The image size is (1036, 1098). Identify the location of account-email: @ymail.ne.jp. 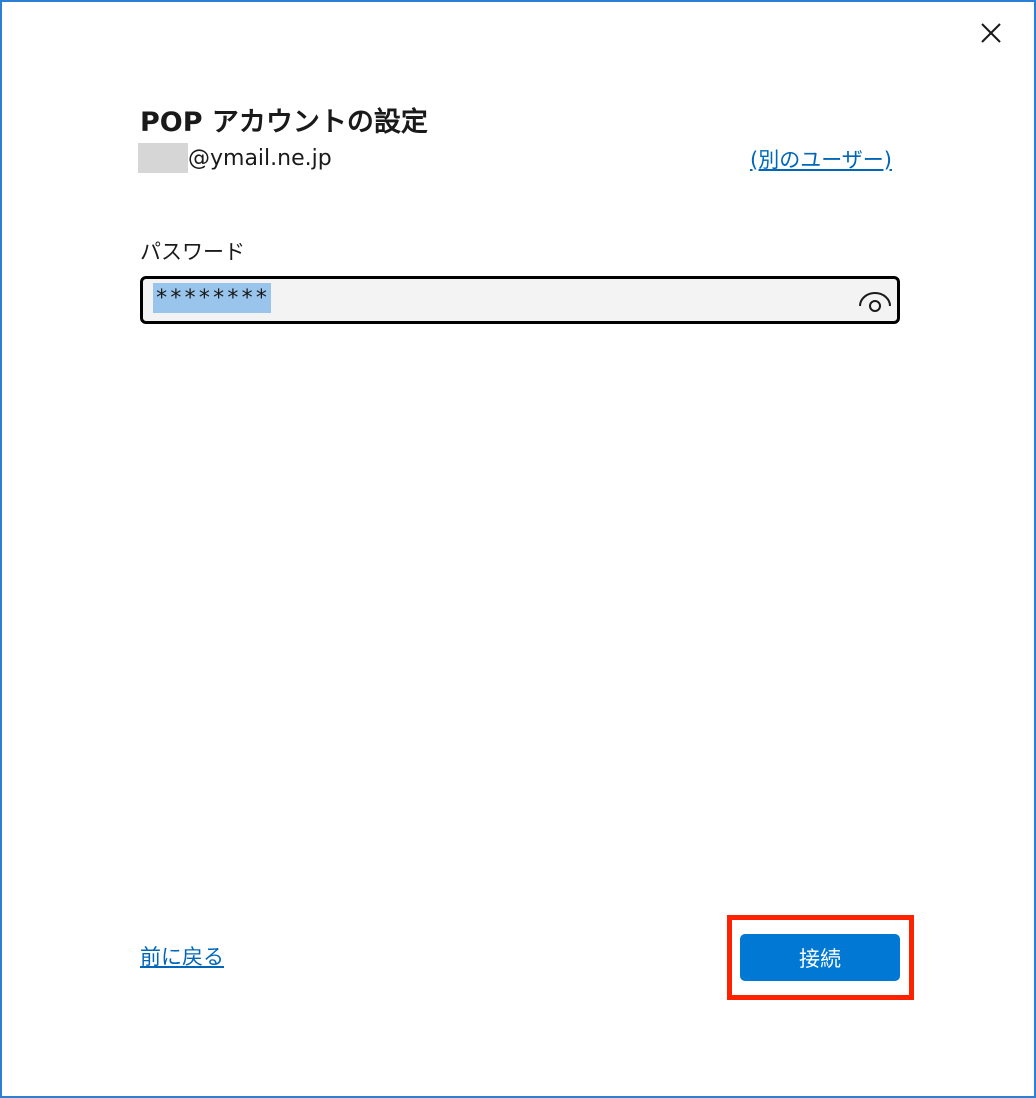
(235, 158).